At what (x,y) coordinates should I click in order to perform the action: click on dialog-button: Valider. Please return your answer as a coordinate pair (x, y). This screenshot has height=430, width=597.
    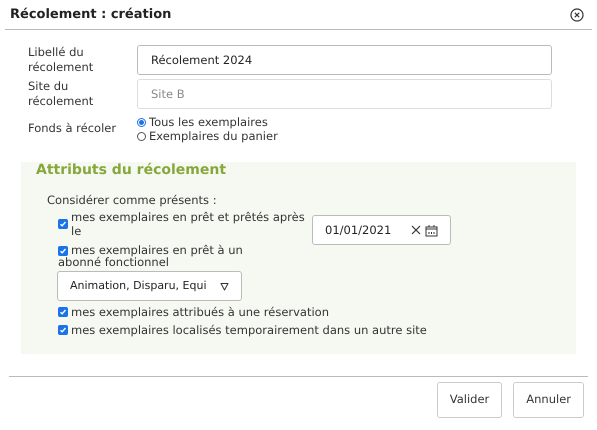
    Looking at the image, I should click on (469, 400).